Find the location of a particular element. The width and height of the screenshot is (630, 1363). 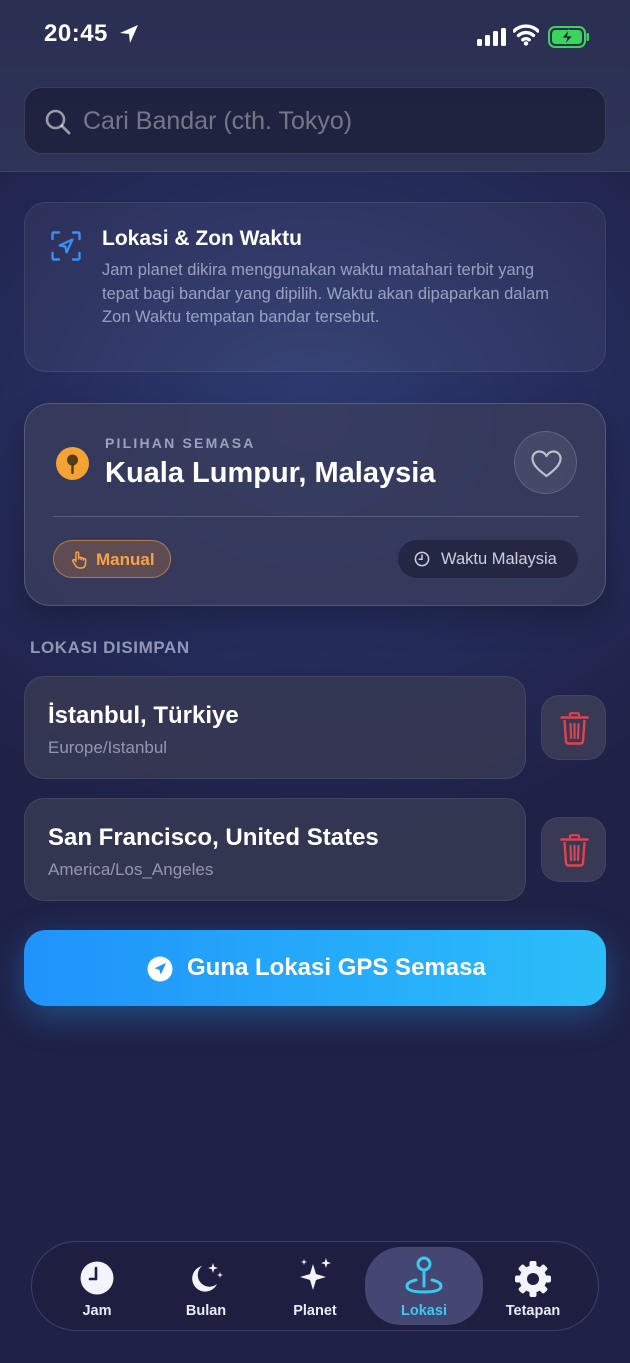

tab-planet: Planet is located at coordinates (315, 1286).